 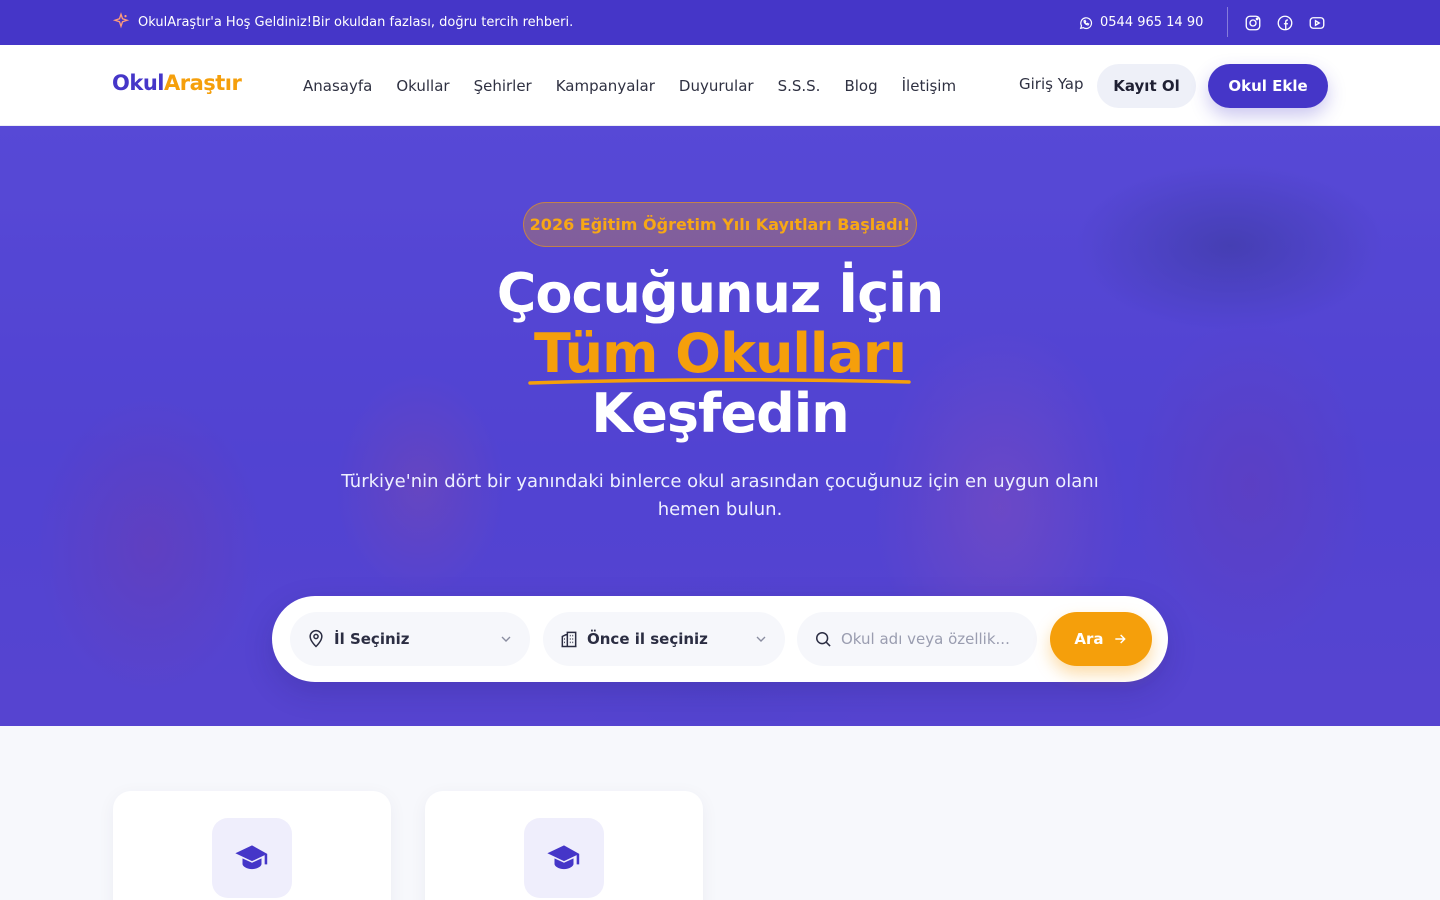 What do you see at coordinates (138, 83) in the screenshot?
I see `logo-part1: Okul` at bounding box center [138, 83].